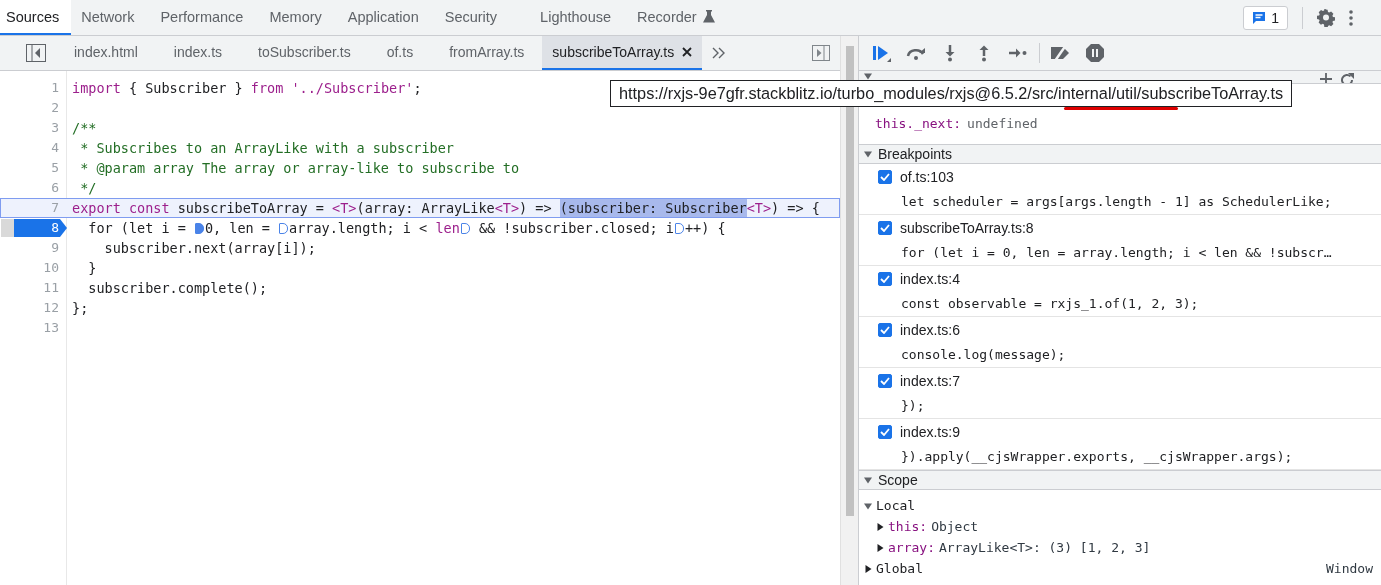 This screenshot has width=1381, height=585. I want to click on code-token: }, so click(92, 268).